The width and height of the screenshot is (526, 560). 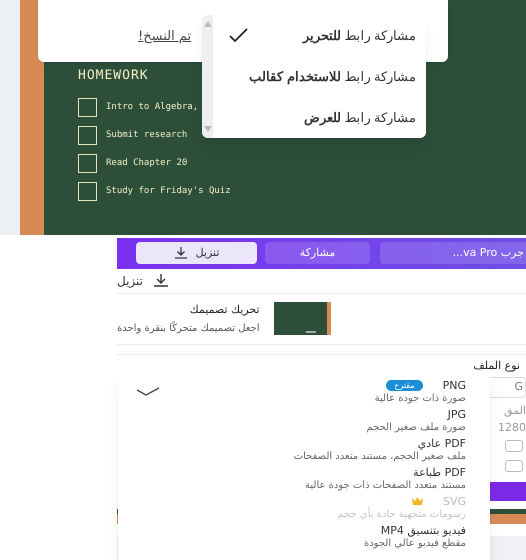 I want to click on format-description: ملف صغير الحجم، مستند متعدد الصفحات, so click(x=380, y=456).